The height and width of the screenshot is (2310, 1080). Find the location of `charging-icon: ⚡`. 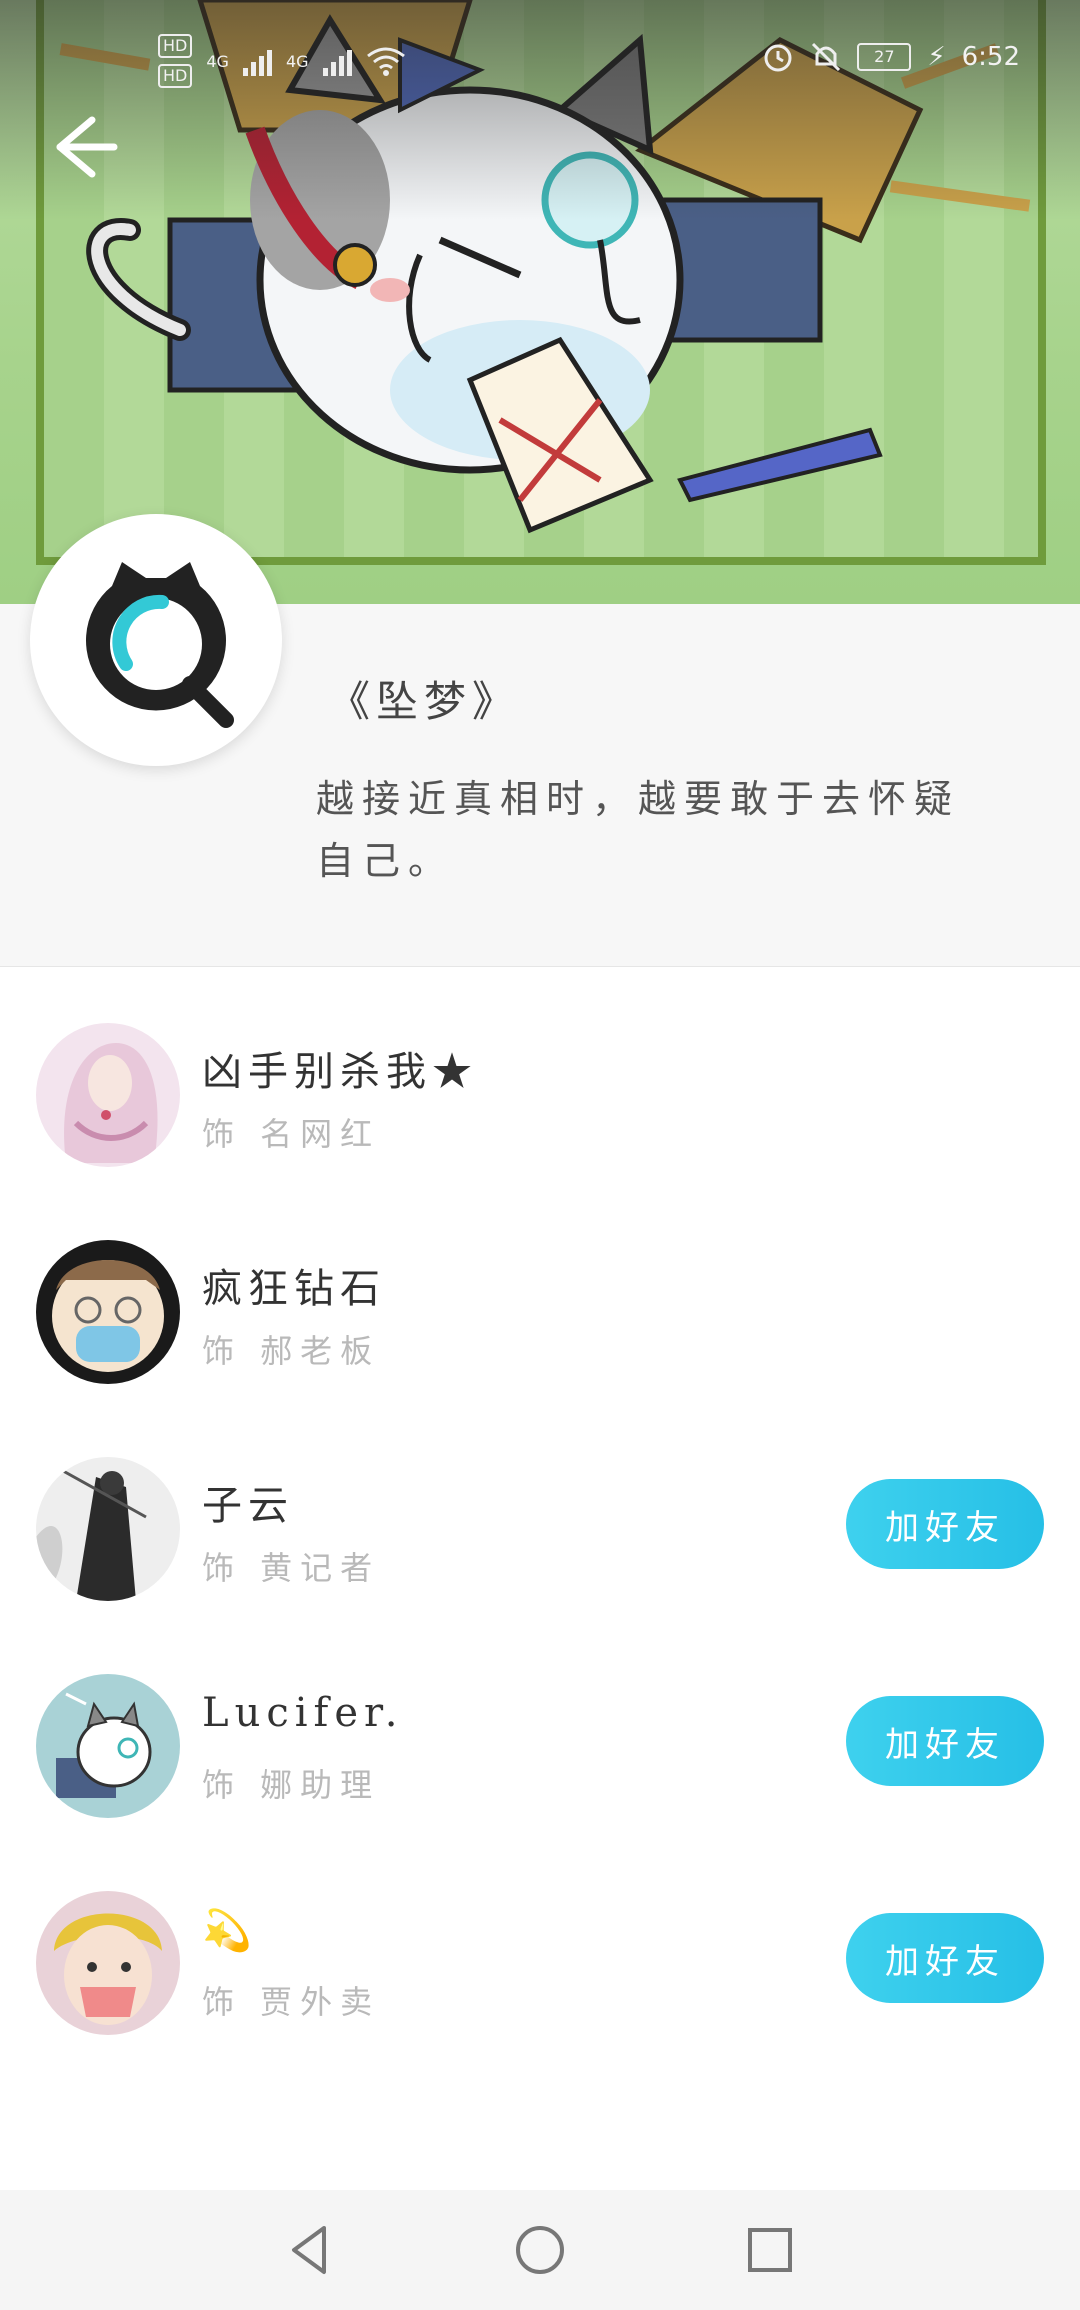

charging-icon: ⚡ is located at coordinates (936, 57).